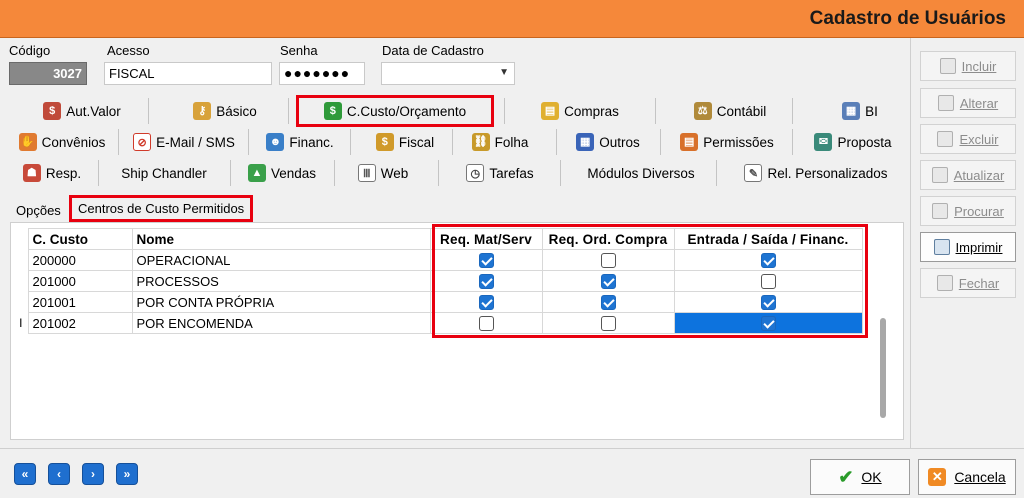 Image resolution: width=1024 pixels, height=498 pixels. I want to click on tab-resp: ☗ Resp., so click(52, 173).